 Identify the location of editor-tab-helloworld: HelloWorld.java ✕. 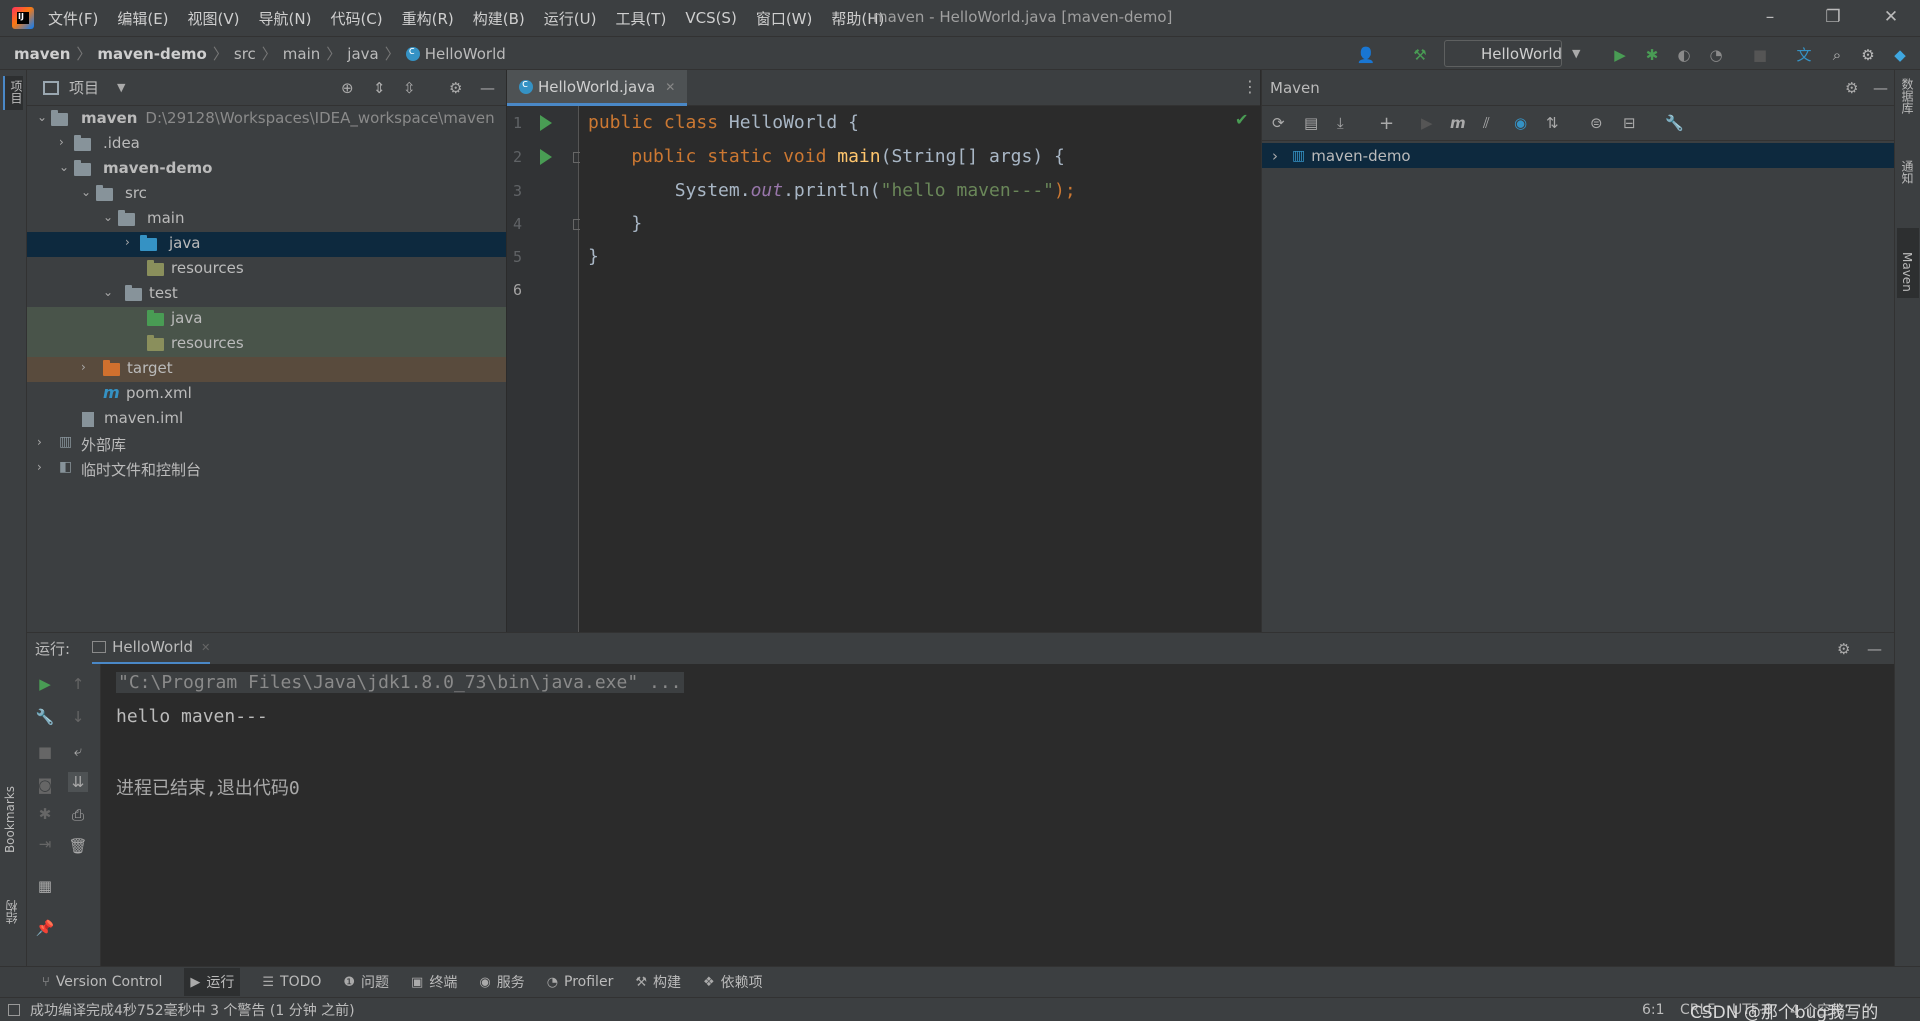
(597, 88).